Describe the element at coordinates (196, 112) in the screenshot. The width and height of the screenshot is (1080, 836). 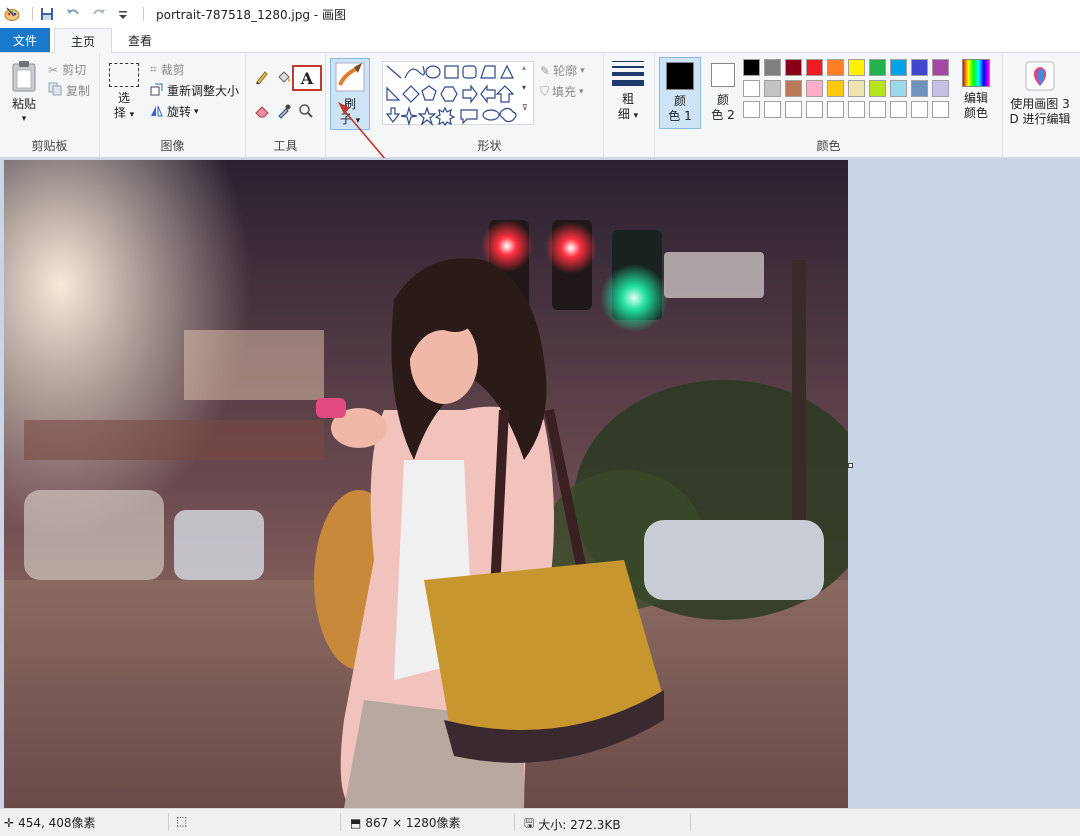
I see `rotate-dropdown-icon: ▾` at that location.